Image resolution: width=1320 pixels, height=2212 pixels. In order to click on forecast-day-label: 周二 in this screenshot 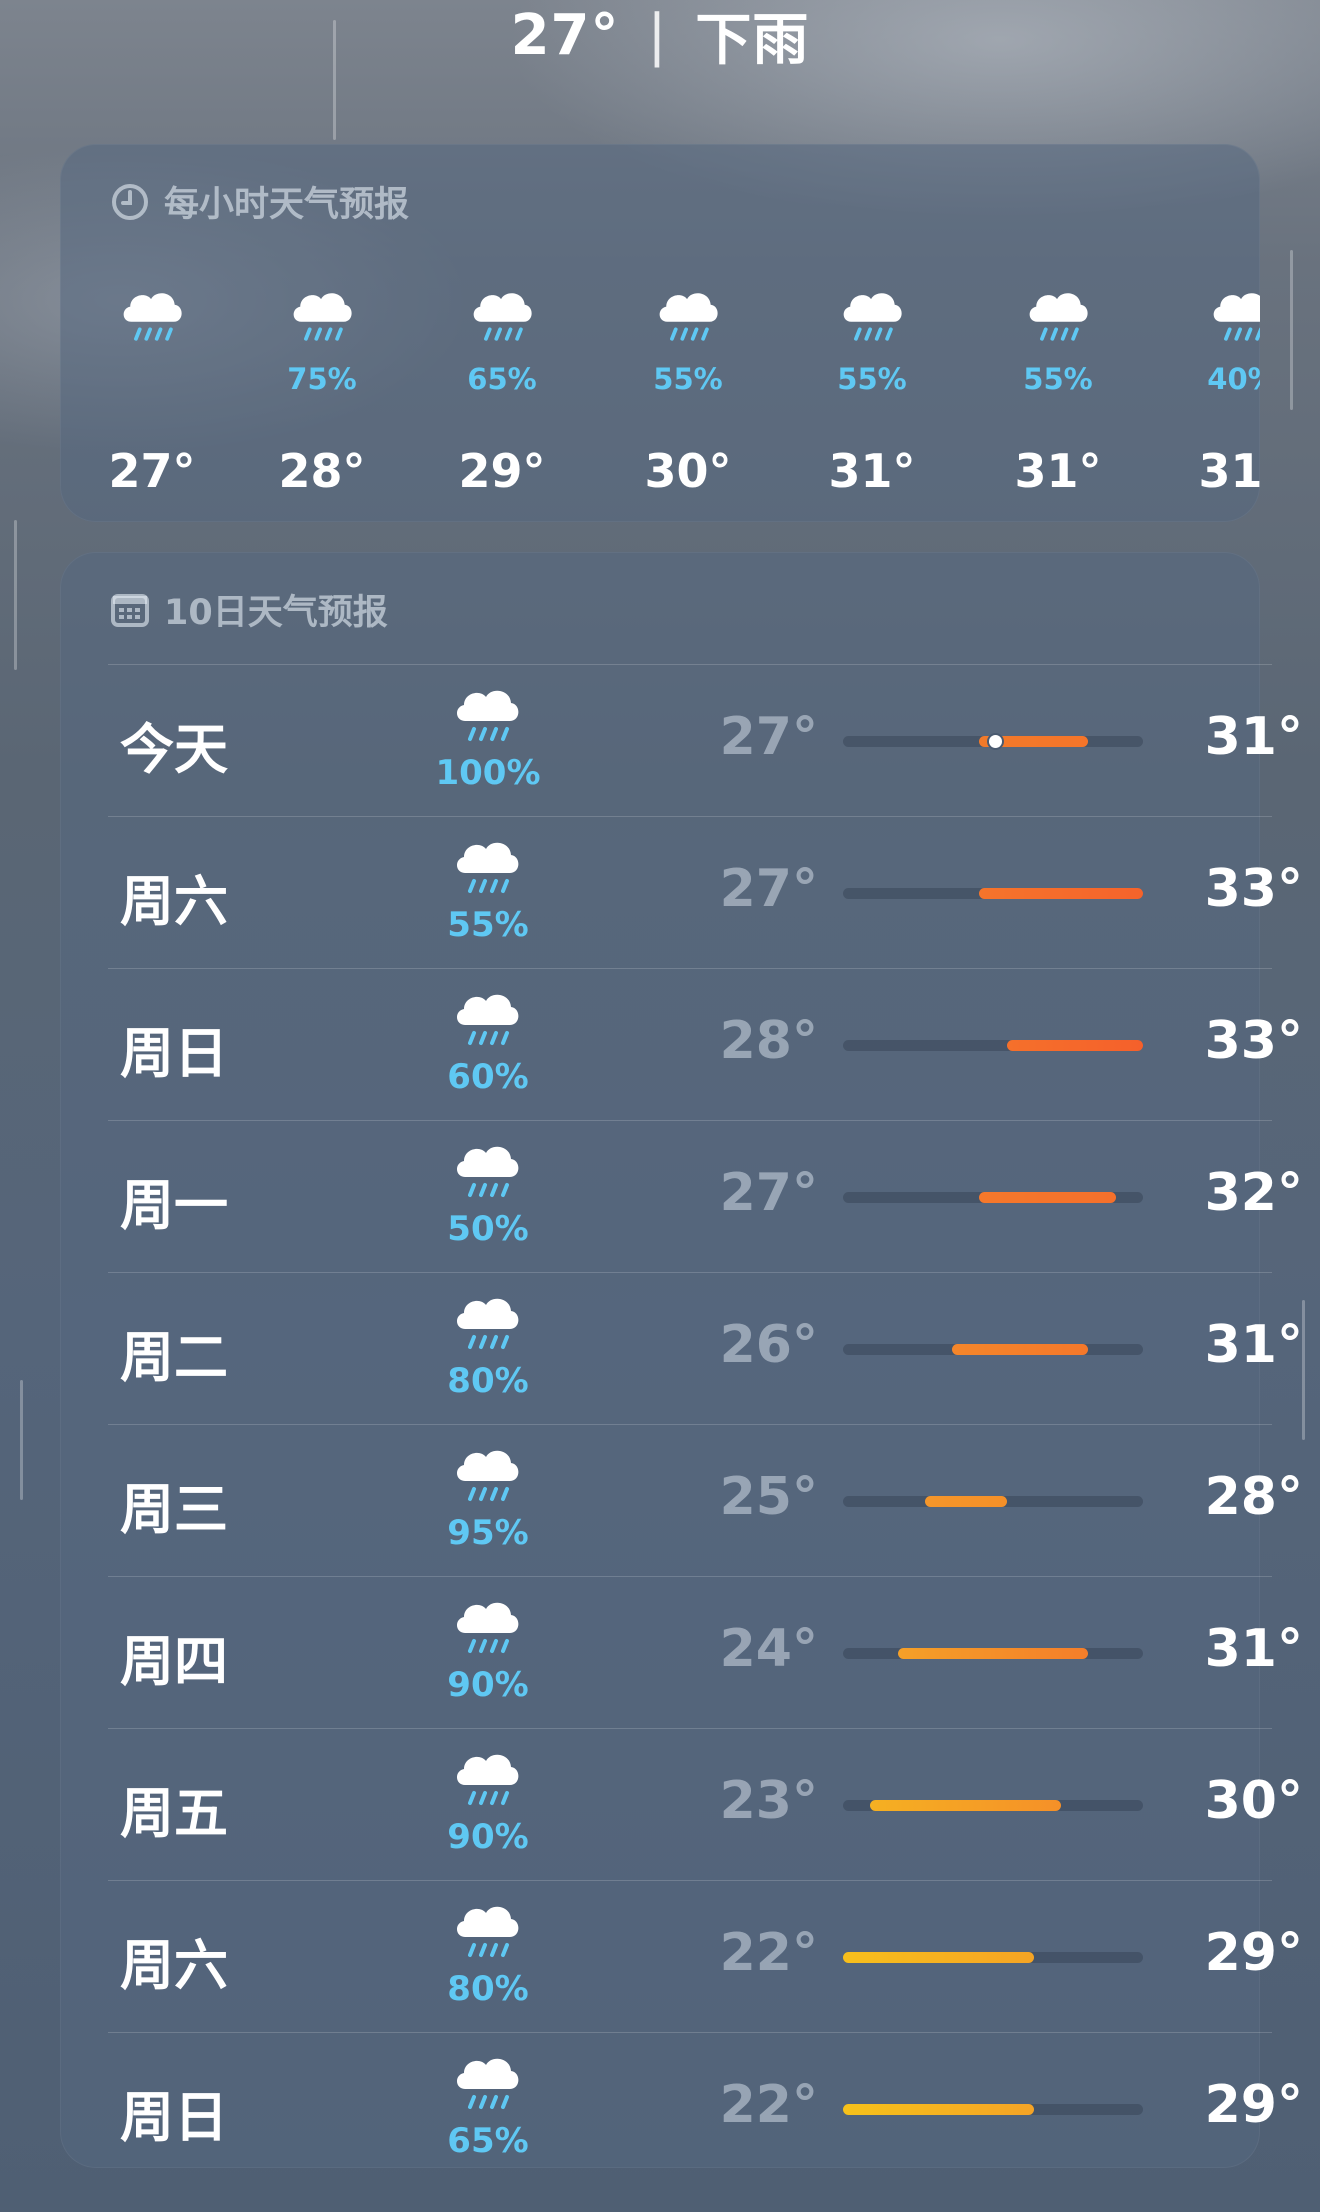, I will do `click(174, 1357)`.